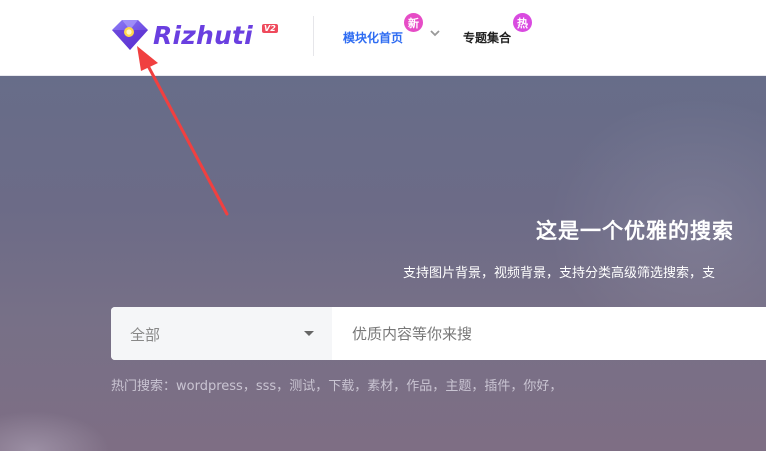 The image size is (766, 451). Describe the element at coordinates (380, 386) in the screenshot. I see `hot-keyword: 素材` at that location.